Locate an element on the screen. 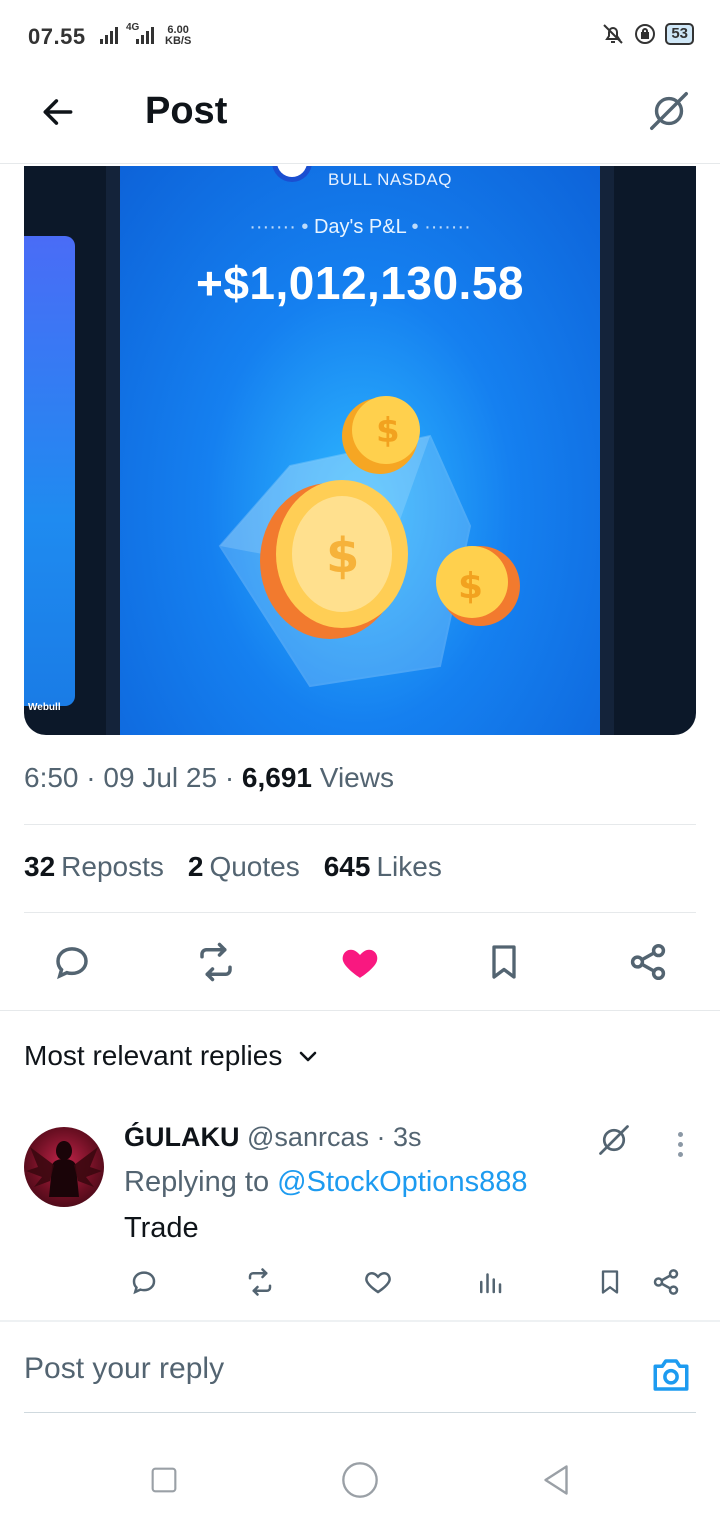 This screenshot has width=720, height=1520. back-button is located at coordinates (58, 112).